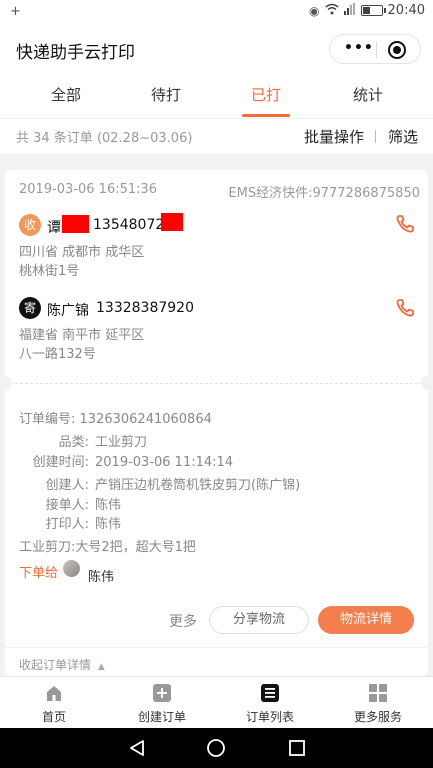 This screenshot has width=433, height=768. I want to click on home-circle-icon, so click(216, 748).